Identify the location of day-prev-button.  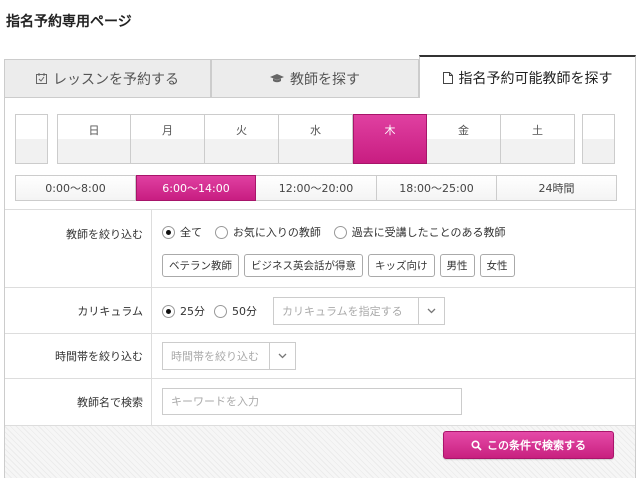
(31, 139).